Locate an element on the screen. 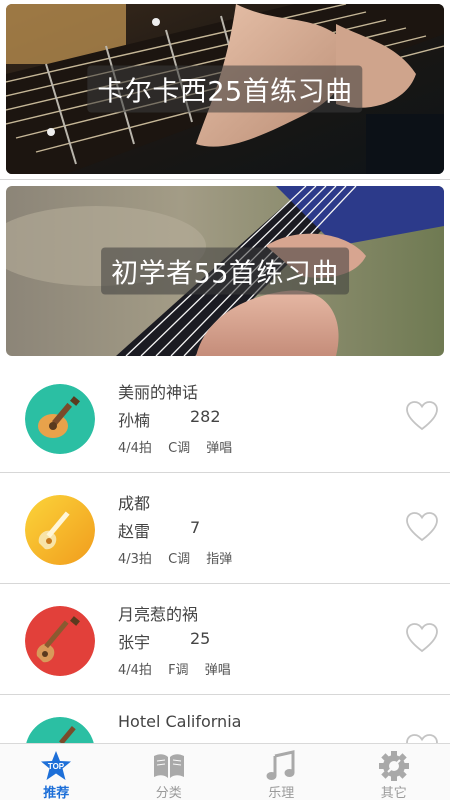  tab-theory: 乐理 is located at coordinates (281, 772).